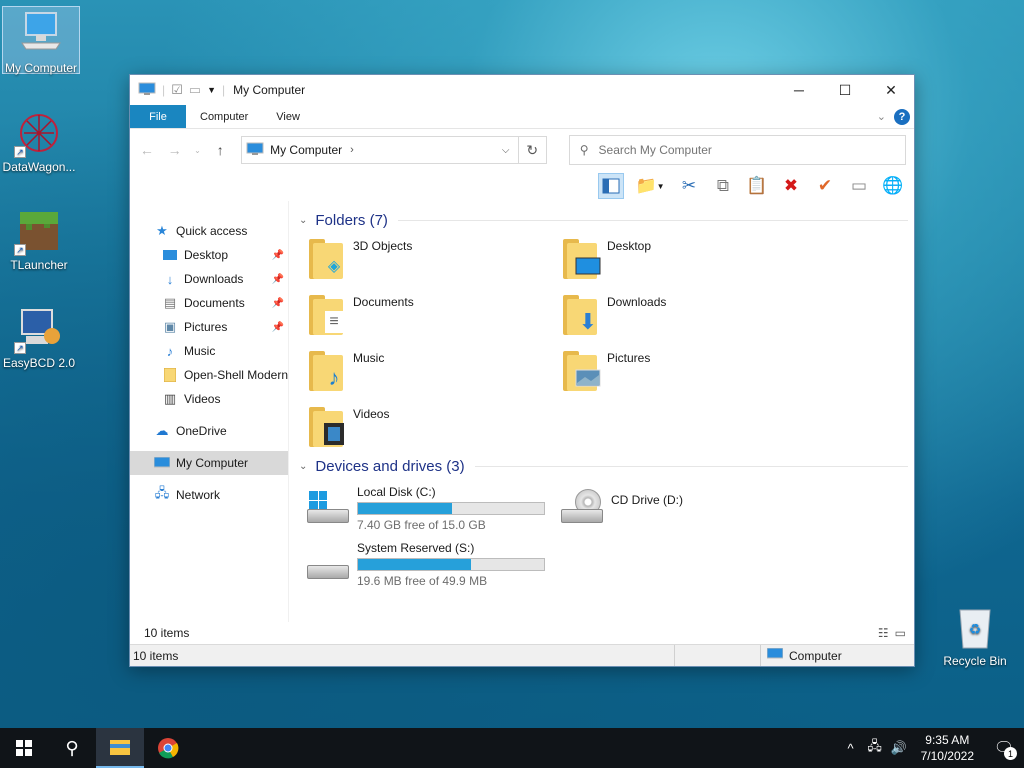  I want to click on taskbar-chrome, so click(168, 748).